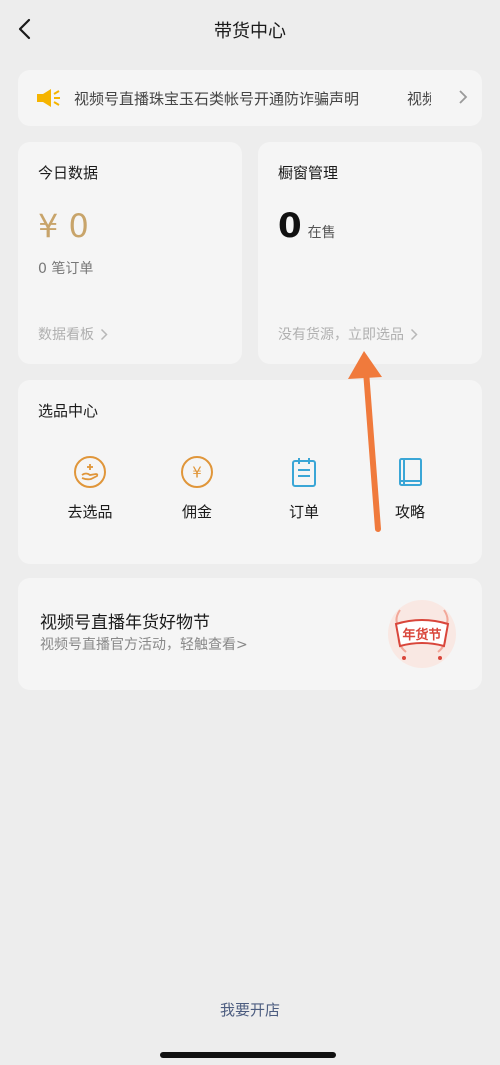 This screenshot has width=500, height=1065. I want to click on today-order-count: 0 笔订单, so click(66, 269).